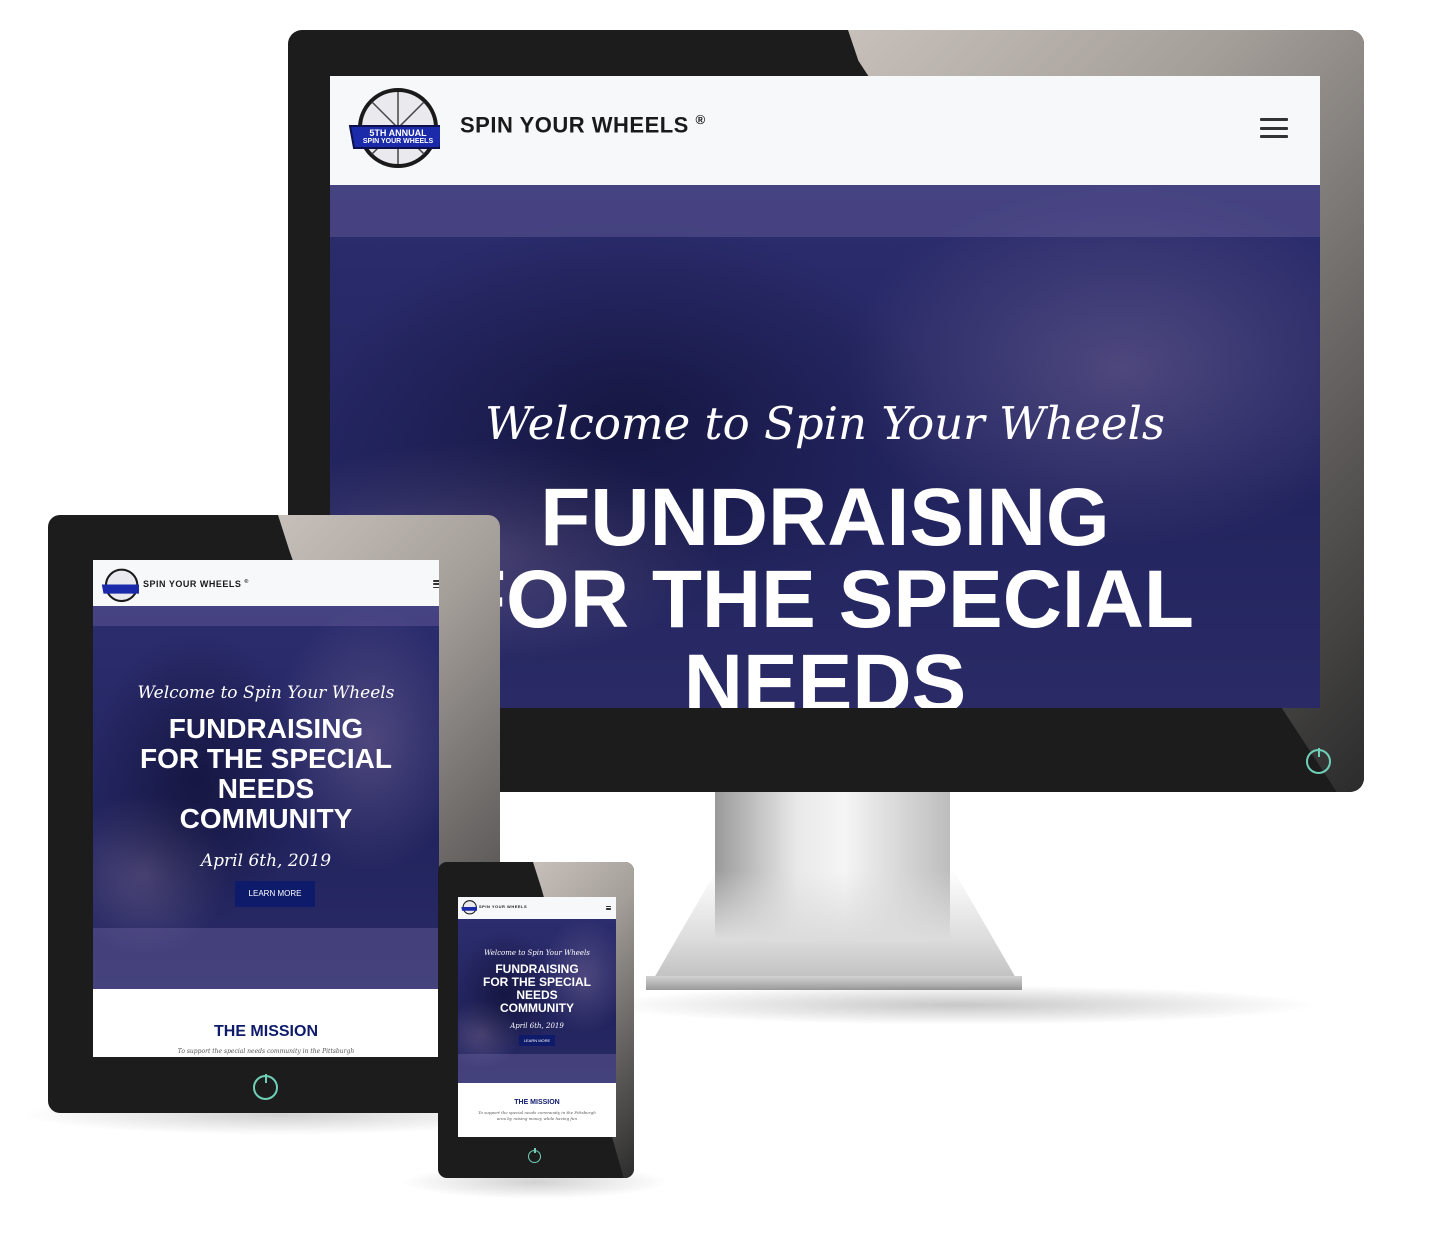  What do you see at coordinates (266, 818) in the screenshot?
I see `tablet-hero-headline-line4: COMMUNITY` at bounding box center [266, 818].